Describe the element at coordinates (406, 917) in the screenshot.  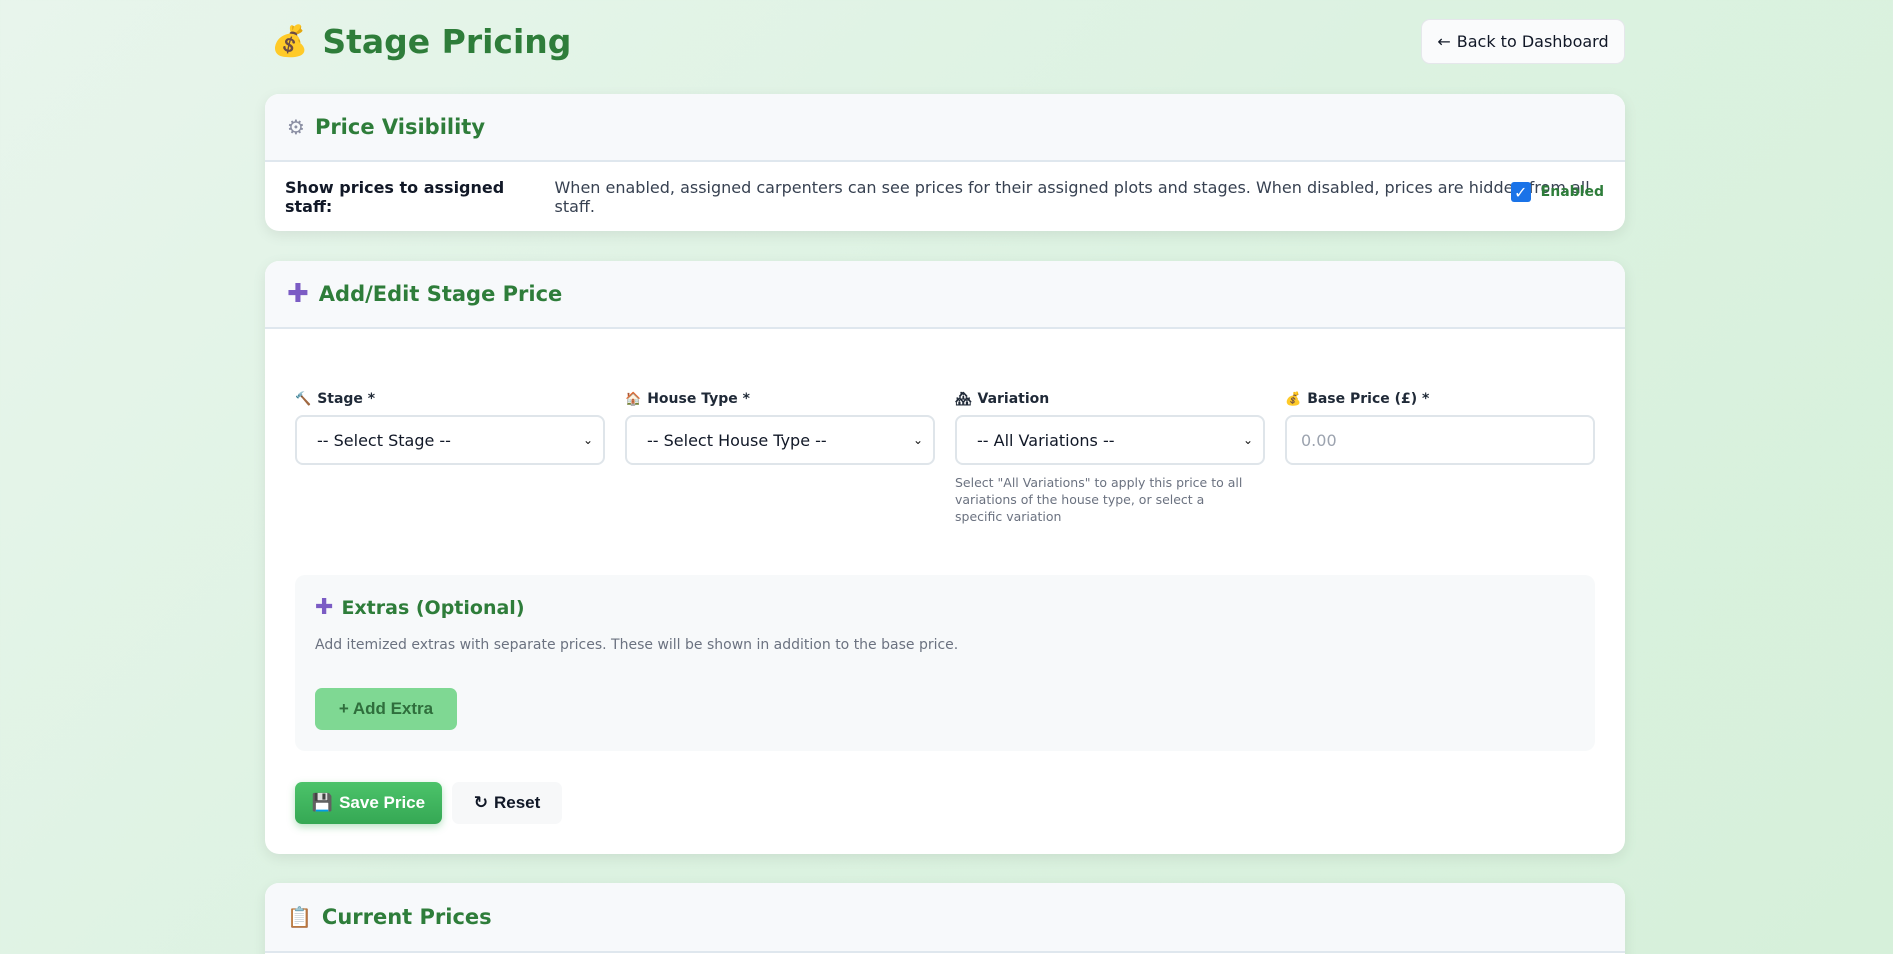
I see `current-prices-title: Current Prices` at that location.